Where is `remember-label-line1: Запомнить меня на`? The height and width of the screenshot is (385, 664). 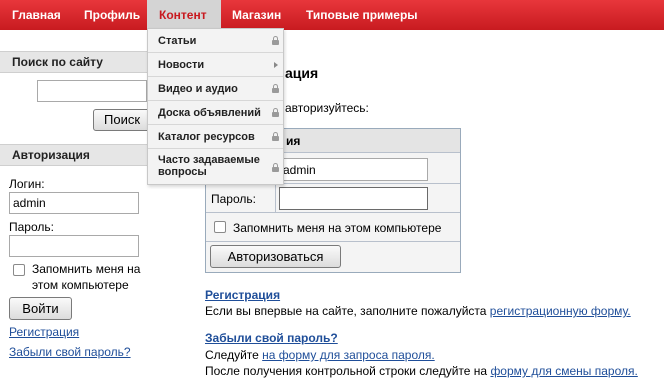 remember-label-line1: Запомнить меня на is located at coordinates (86, 269).